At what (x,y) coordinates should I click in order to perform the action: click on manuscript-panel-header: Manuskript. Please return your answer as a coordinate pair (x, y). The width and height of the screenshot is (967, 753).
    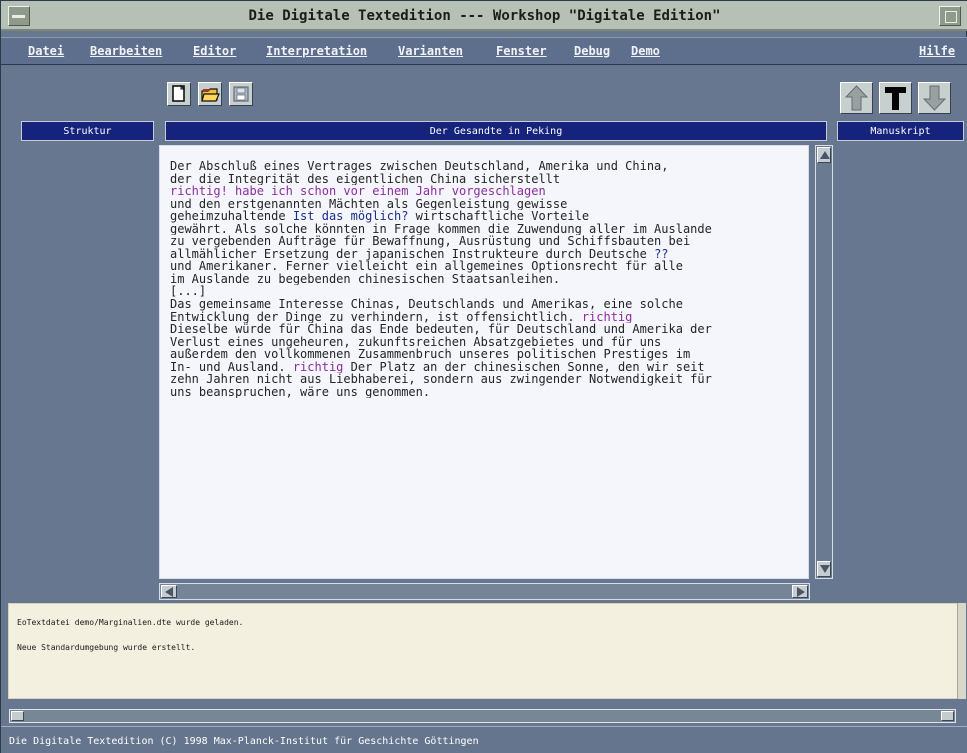
    Looking at the image, I should click on (900, 131).